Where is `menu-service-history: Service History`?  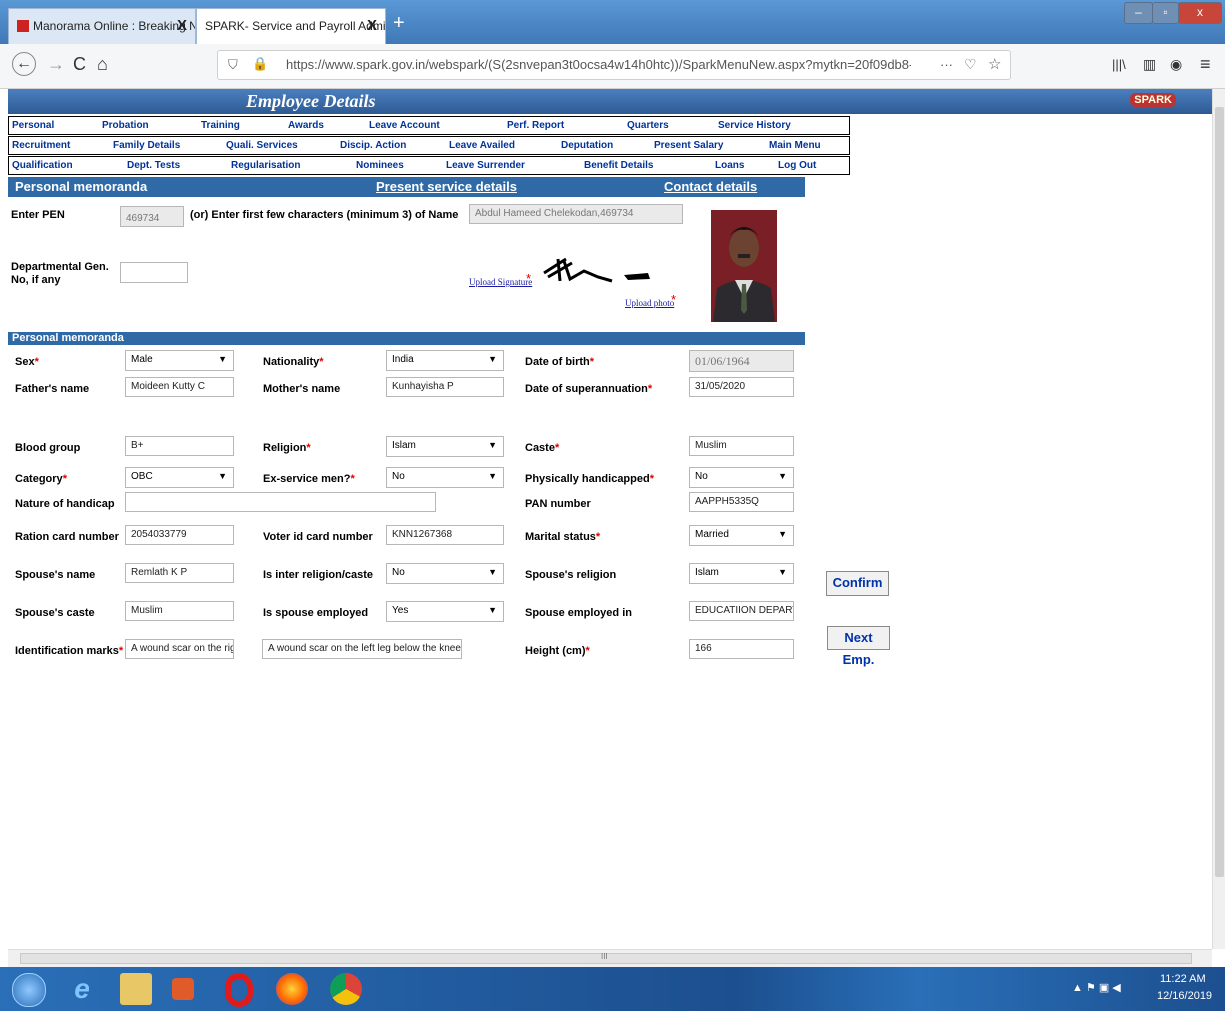 menu-service-history: Service History is located at coordinates (754, 125).